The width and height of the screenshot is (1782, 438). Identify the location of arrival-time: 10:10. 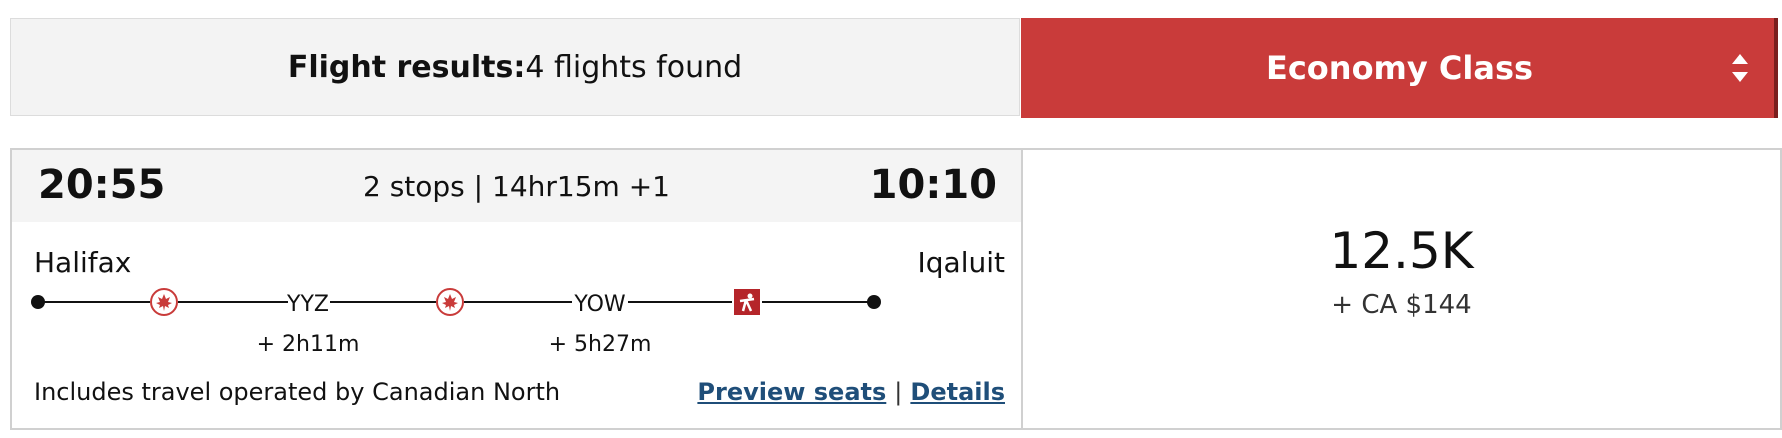
(933, 185).